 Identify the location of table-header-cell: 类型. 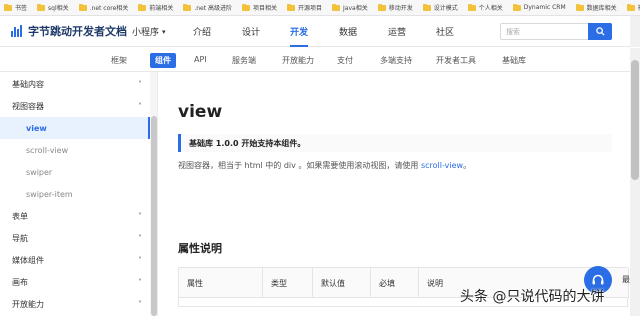
(288, 283).